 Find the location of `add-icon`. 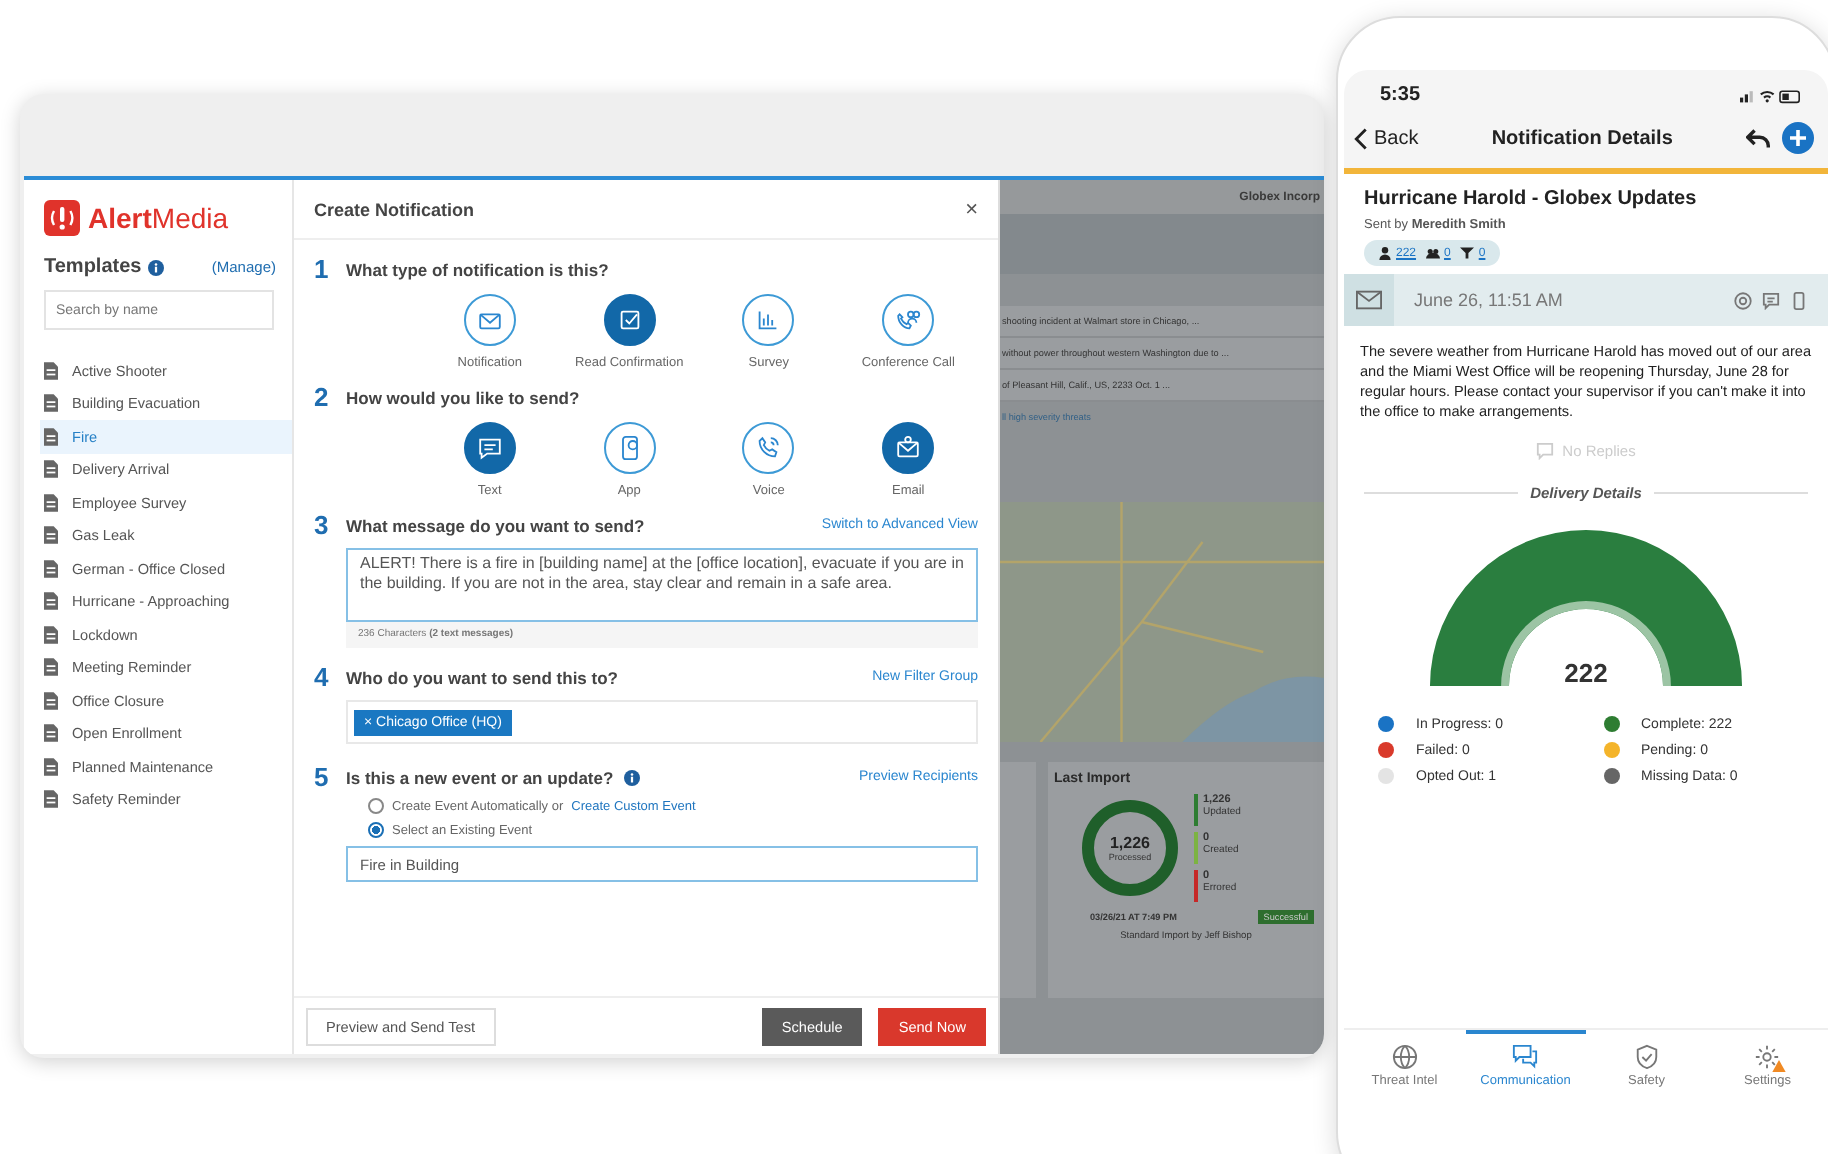

add-icon is located at coordinates (1798, 138).